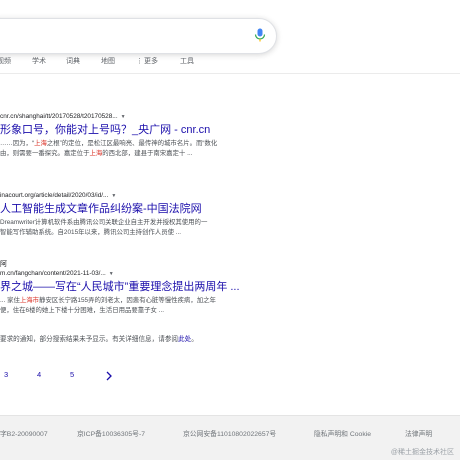 The height and width of the screenshot is (460, 460). Describe the element at coordinates (29, 300) in the screenshot. I see `snippet-highlight: 上海市` at that location.